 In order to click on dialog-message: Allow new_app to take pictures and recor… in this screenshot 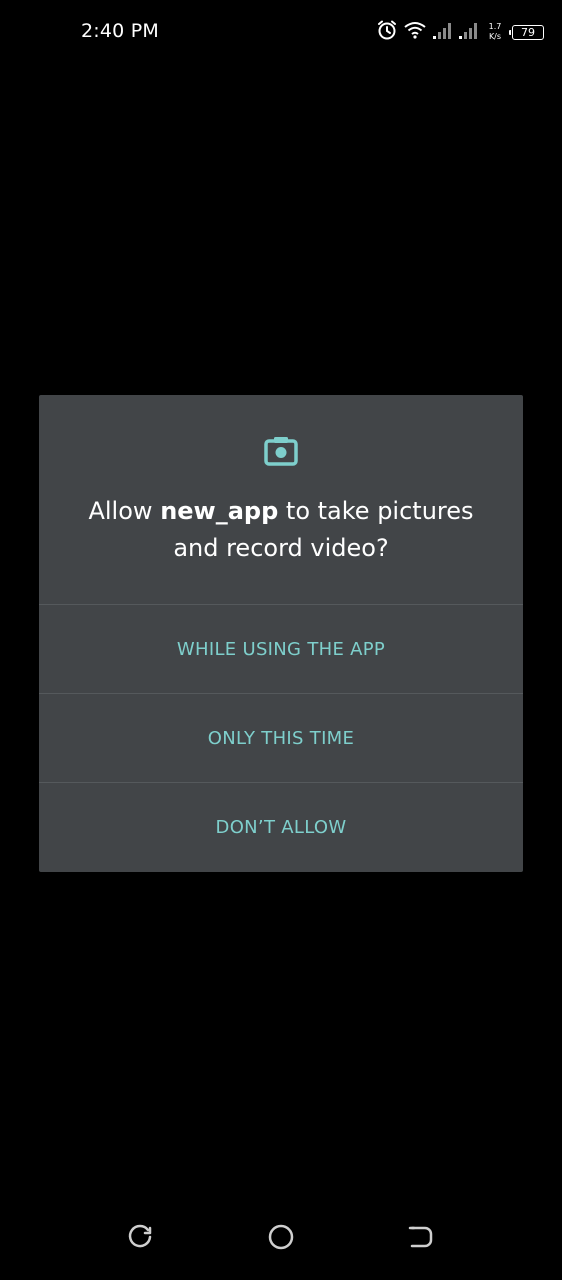, I will do `click(281, 530)`.